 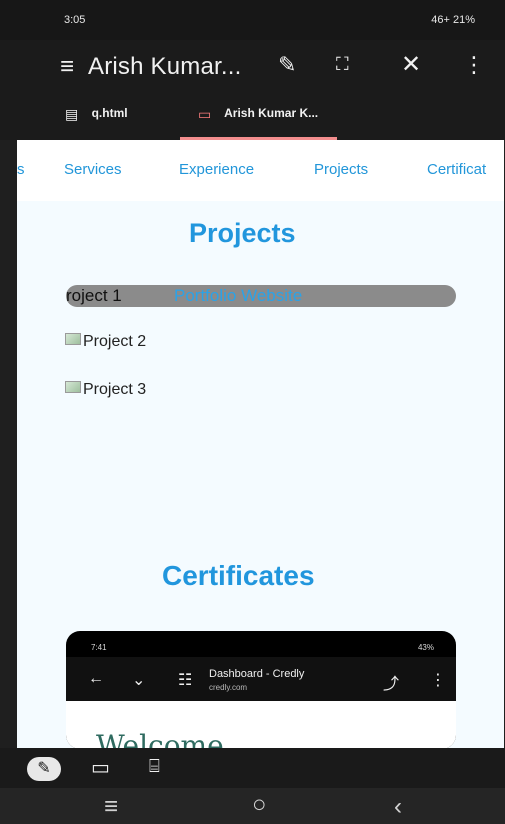 I want to click on project-2-label: Project 2, so click(x=115, y=341).